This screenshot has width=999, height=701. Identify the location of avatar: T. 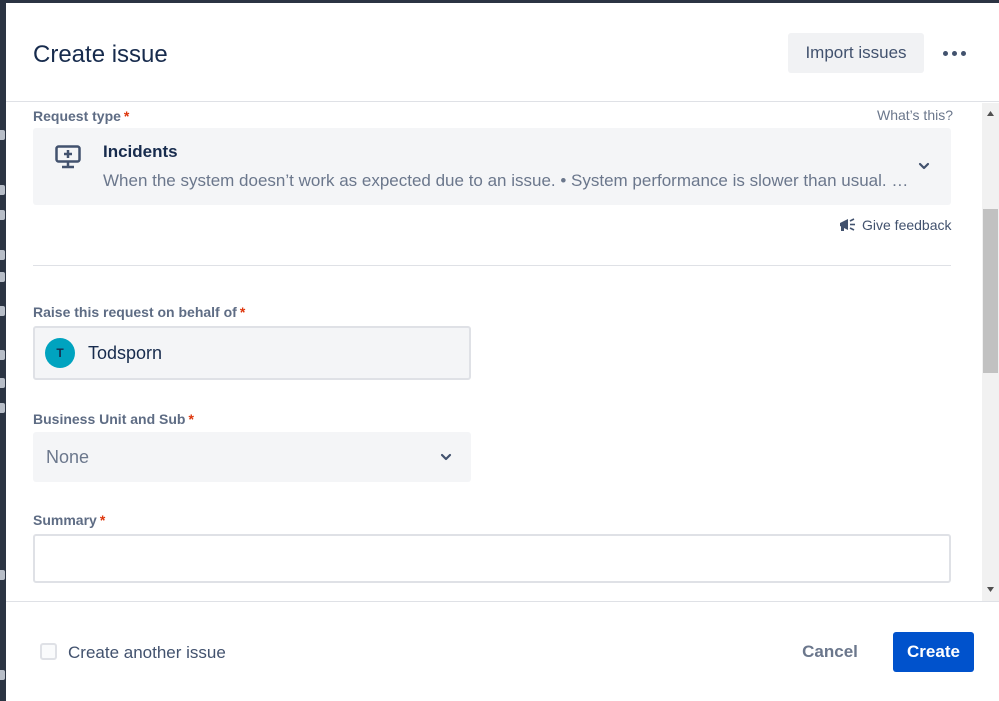
(60, 353).